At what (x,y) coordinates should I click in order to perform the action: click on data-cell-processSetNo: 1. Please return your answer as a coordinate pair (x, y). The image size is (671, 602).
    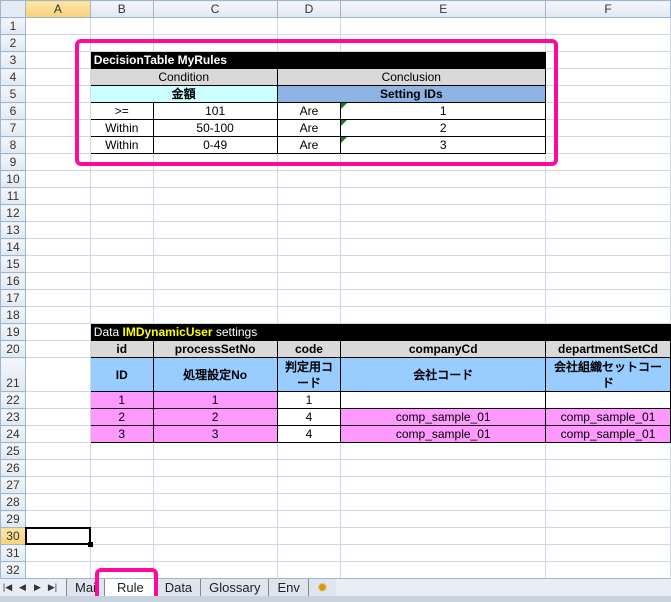
    Looking at the image, I should click on (215, 400).